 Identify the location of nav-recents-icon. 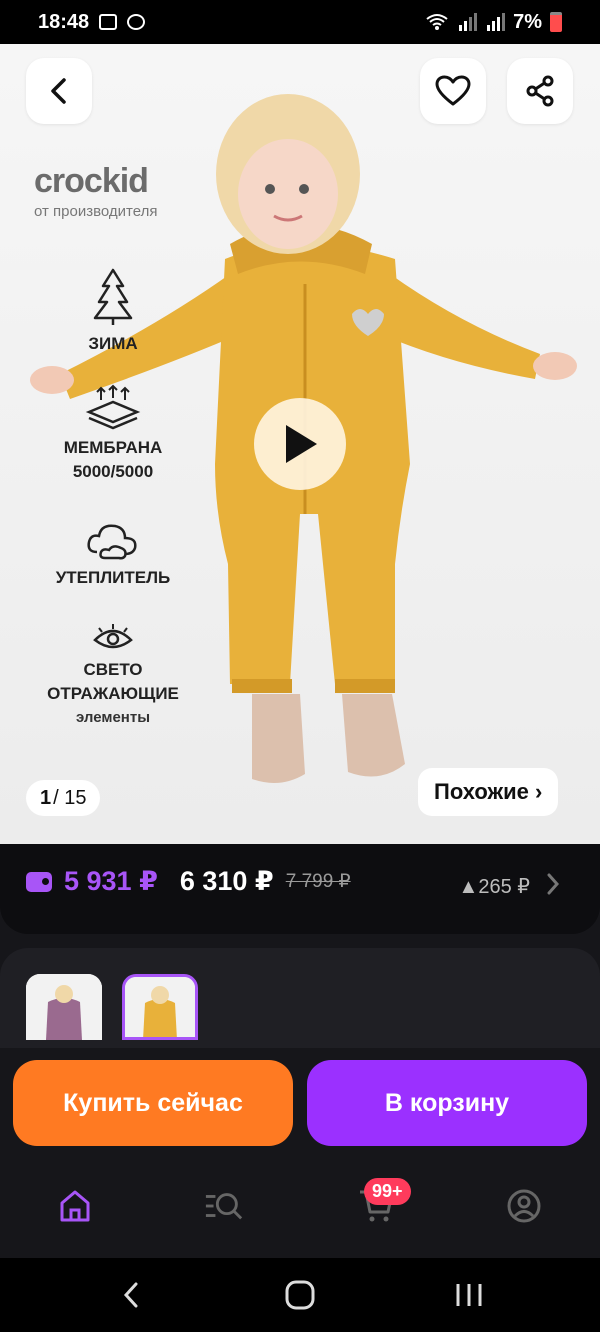
(469, 1295).